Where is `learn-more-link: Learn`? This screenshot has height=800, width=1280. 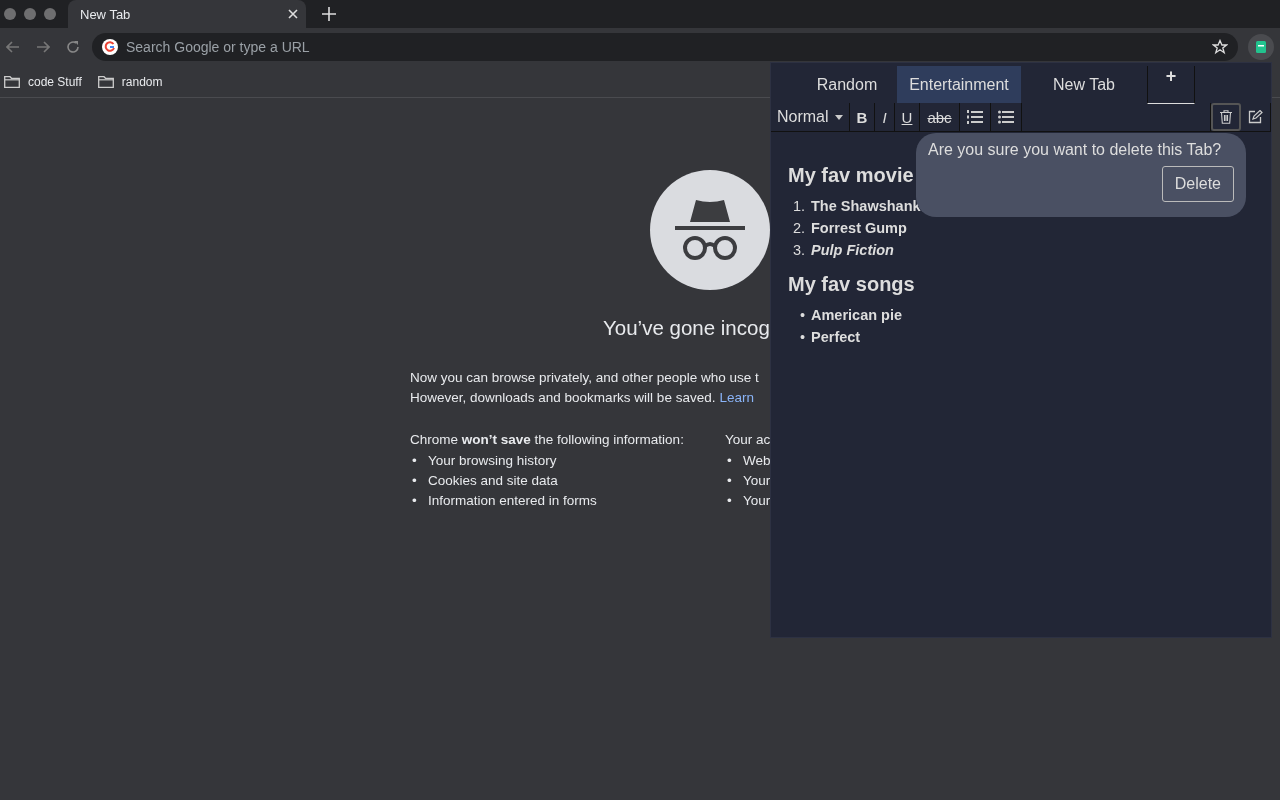
learn-more-link: Learn is located at coordinates (736, 398).